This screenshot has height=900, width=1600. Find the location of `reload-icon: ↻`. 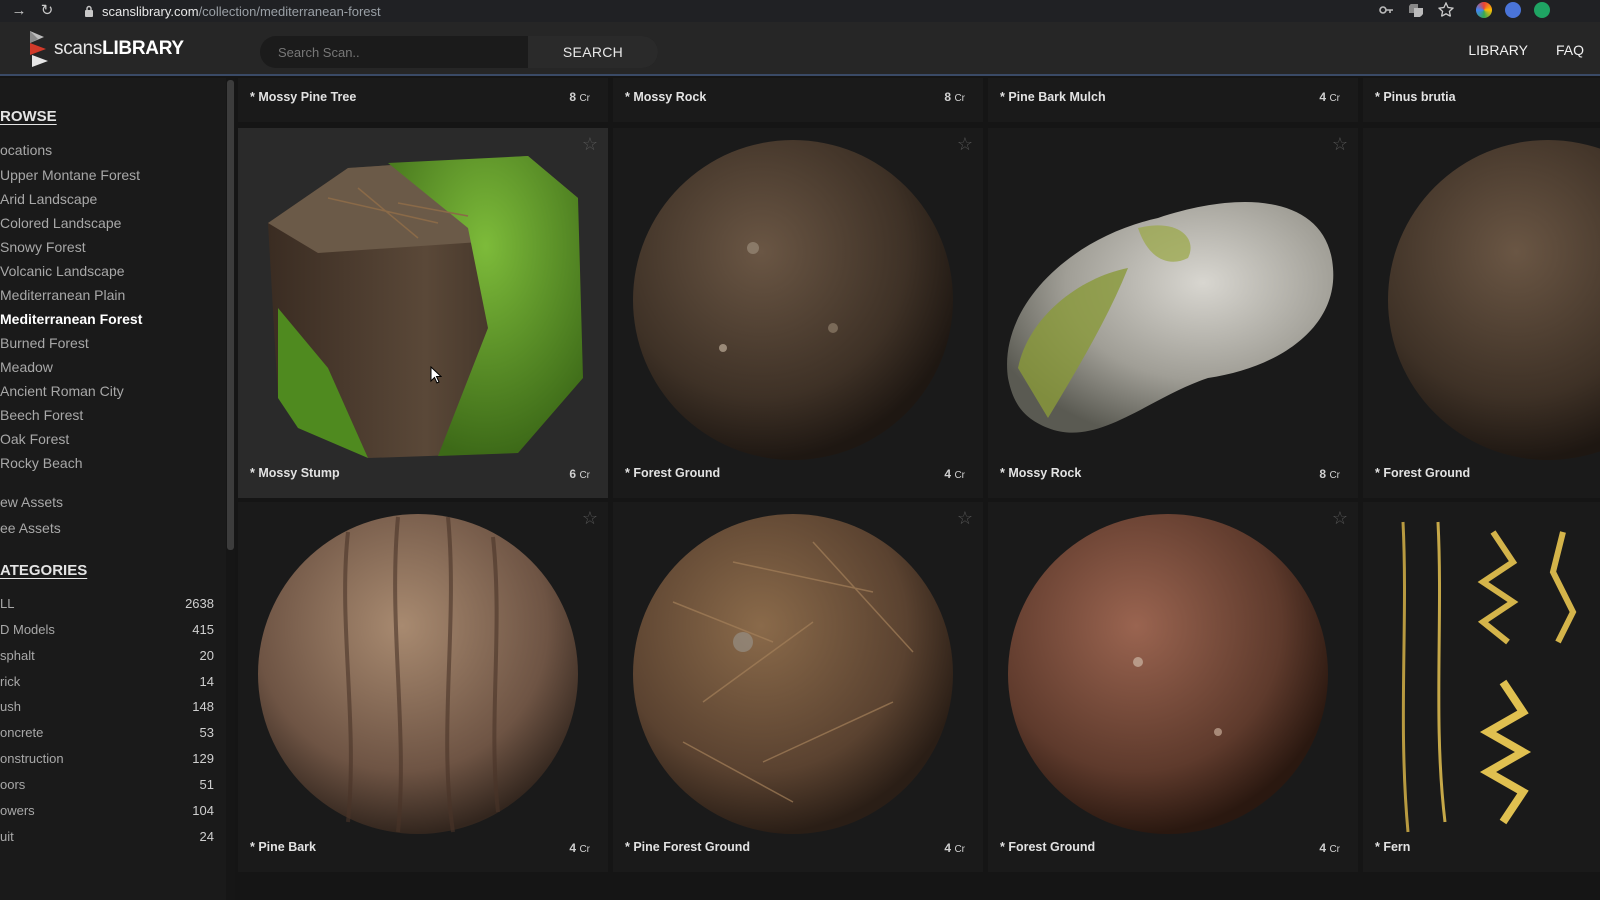

reload-icon: ↻ is located at coordinates (47, 11).